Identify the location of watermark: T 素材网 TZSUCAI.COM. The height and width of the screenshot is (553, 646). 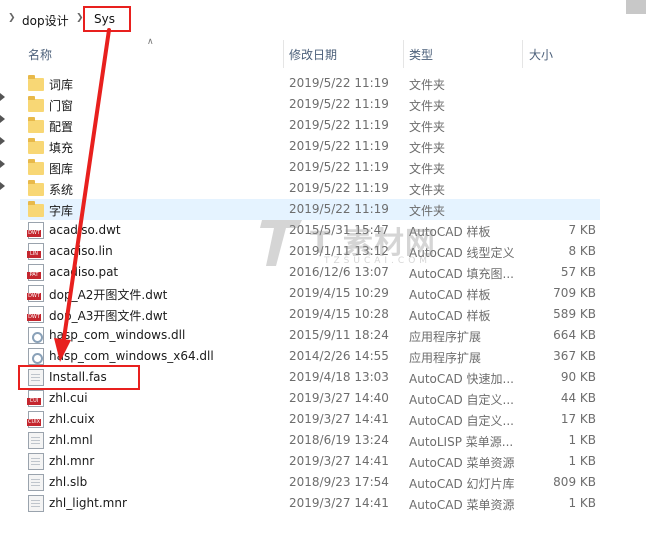
(346, 244).